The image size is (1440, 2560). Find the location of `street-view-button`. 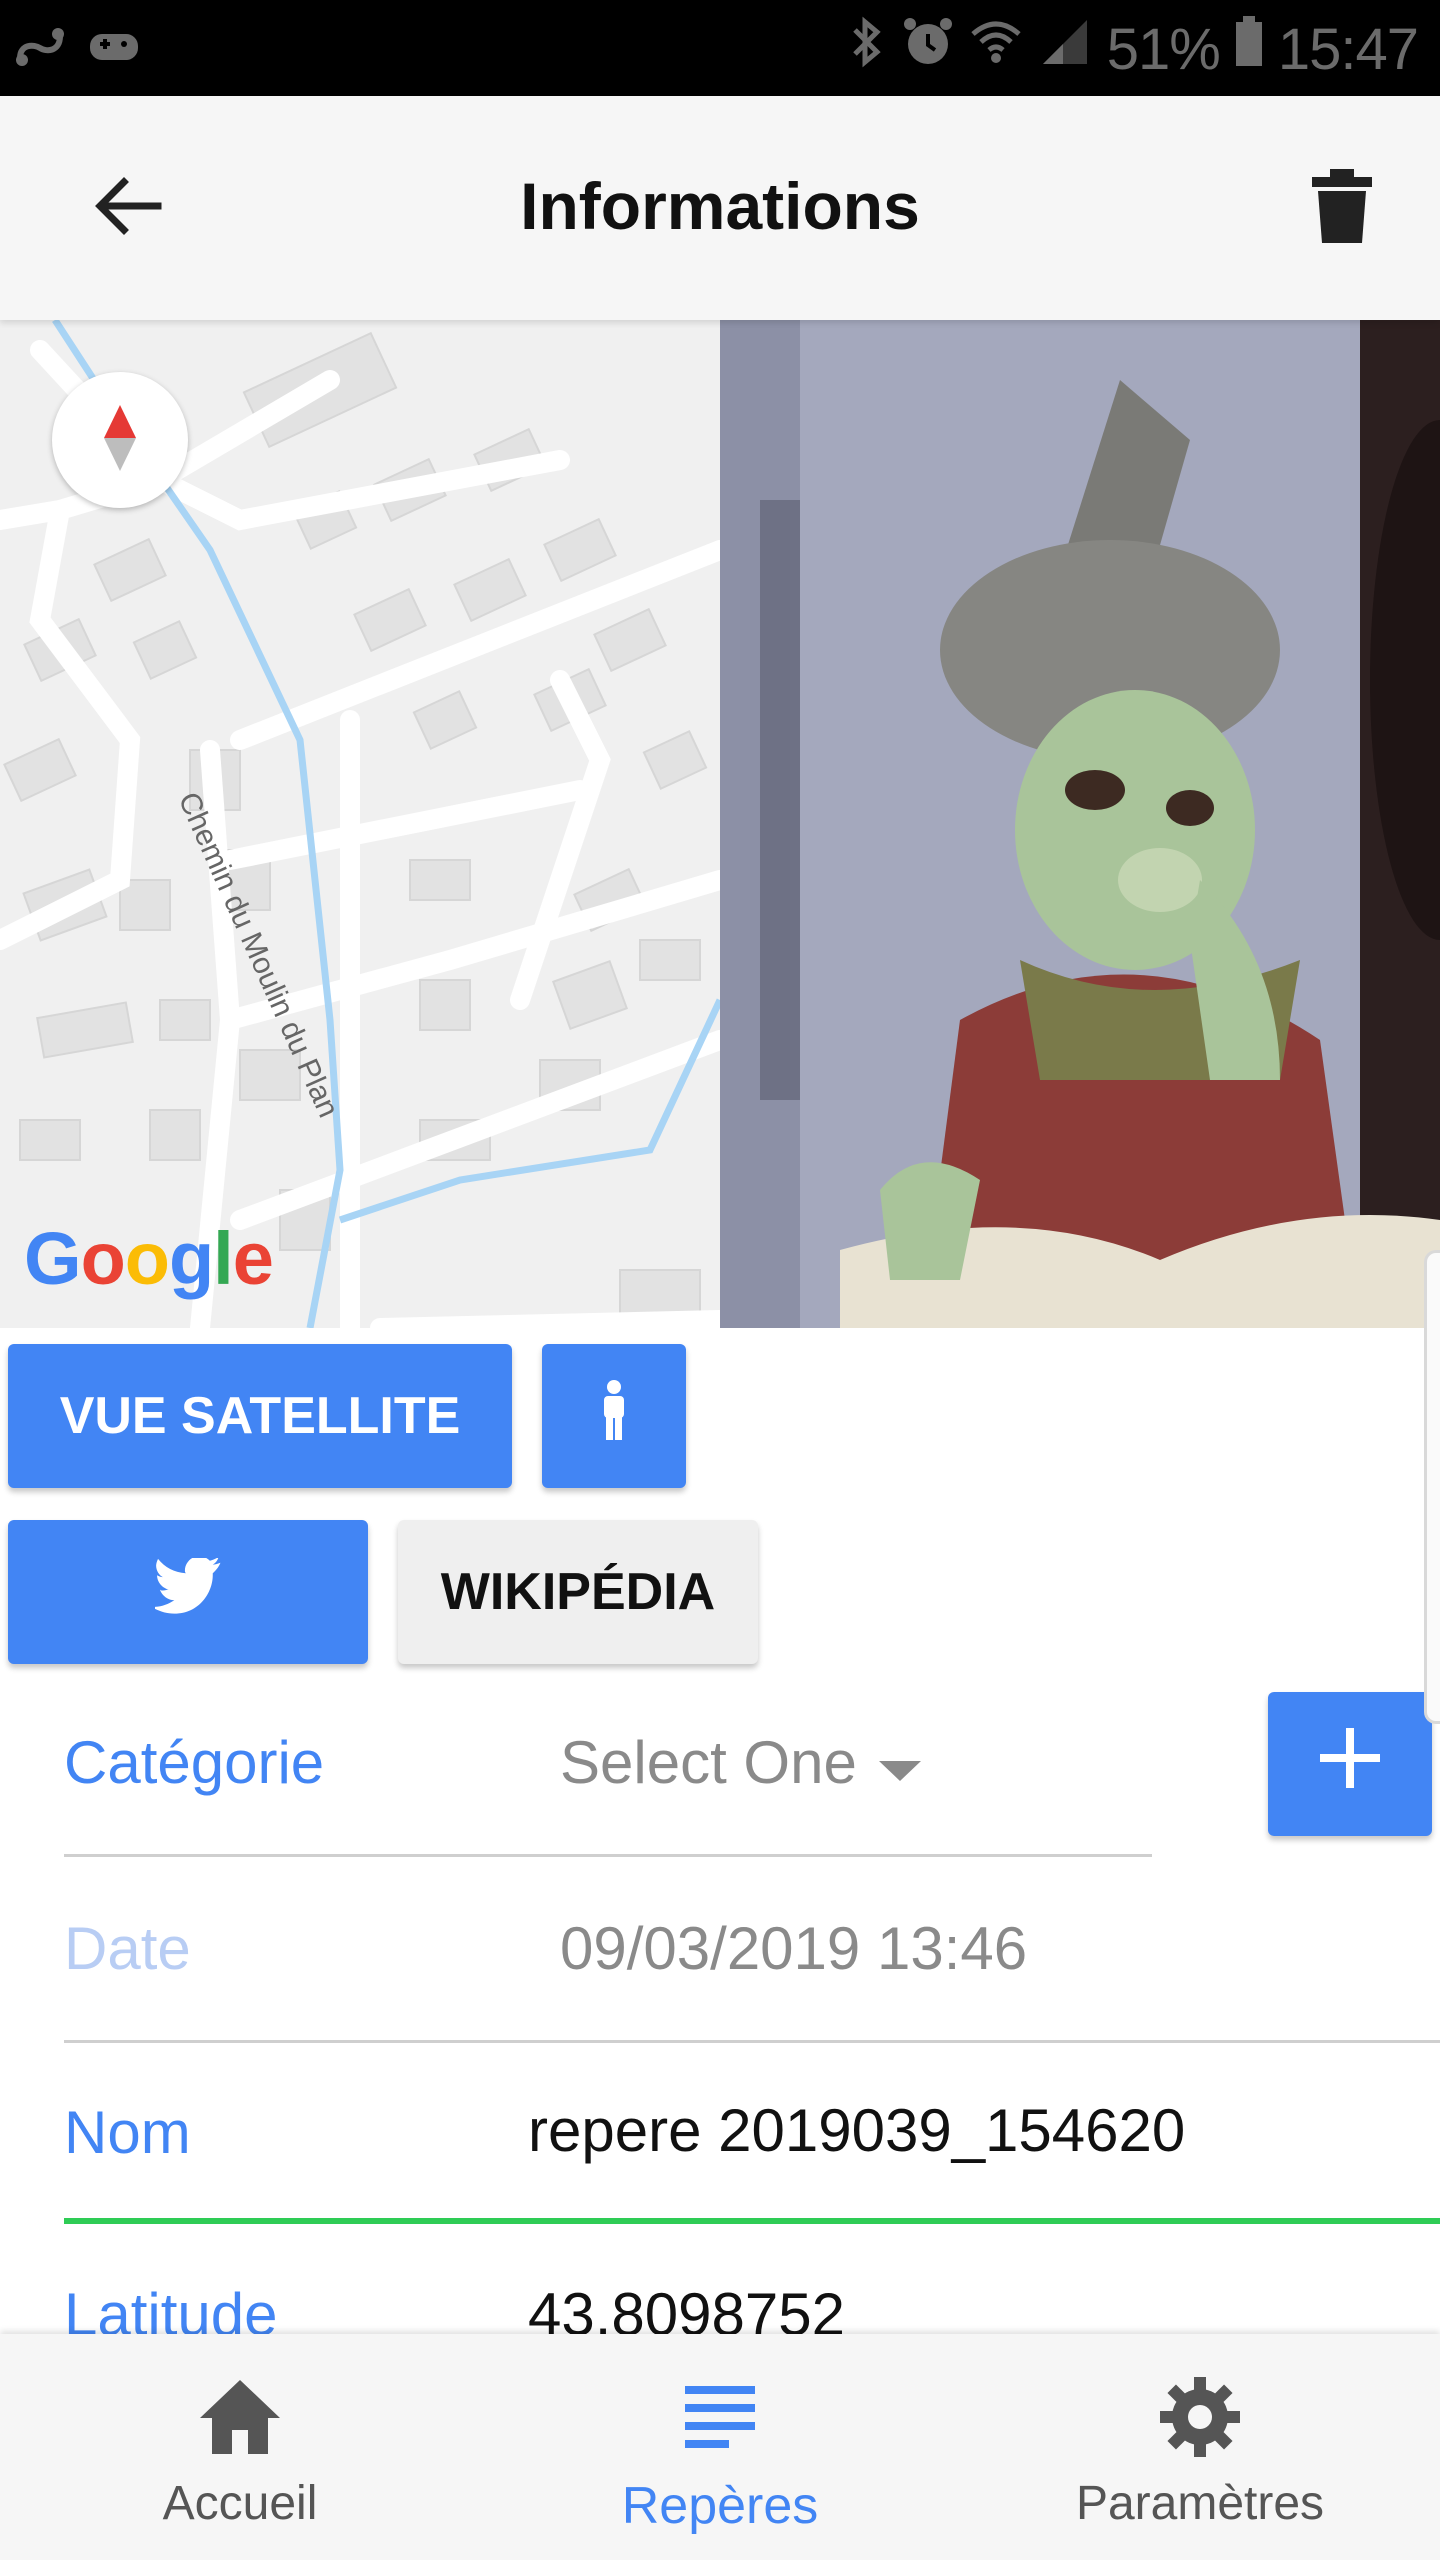

street-view-button is located at coordinates (614, 1416).